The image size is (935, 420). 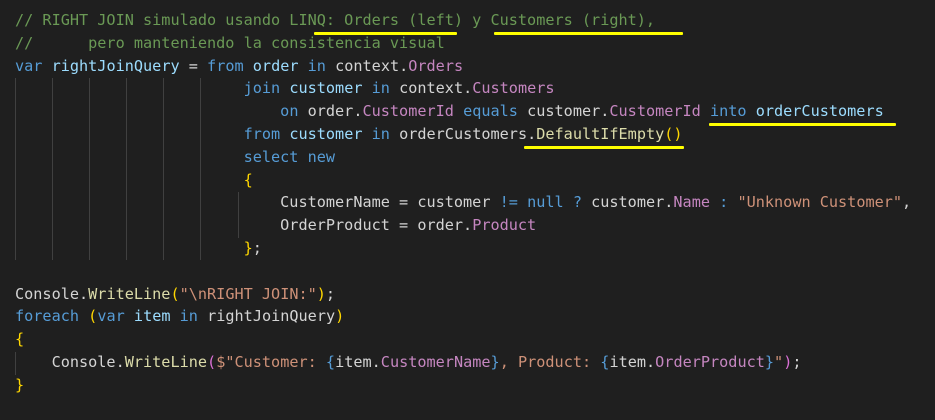 What do you see at coordinates (673, 133) in the screenshot?
I see `code-token: ()` at bounding box center [673, 133].